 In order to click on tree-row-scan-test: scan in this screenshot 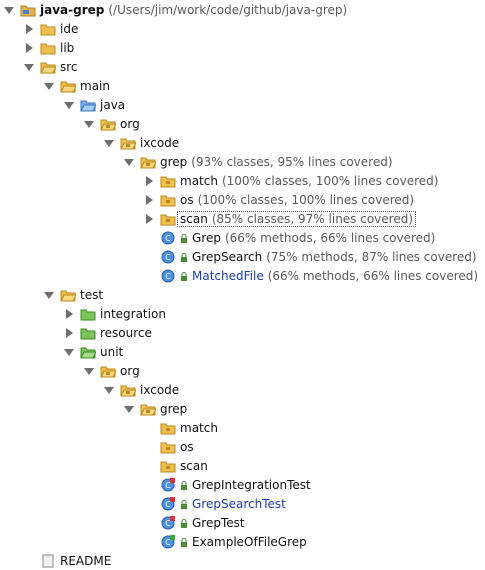, I will do `click(184, 465)`.